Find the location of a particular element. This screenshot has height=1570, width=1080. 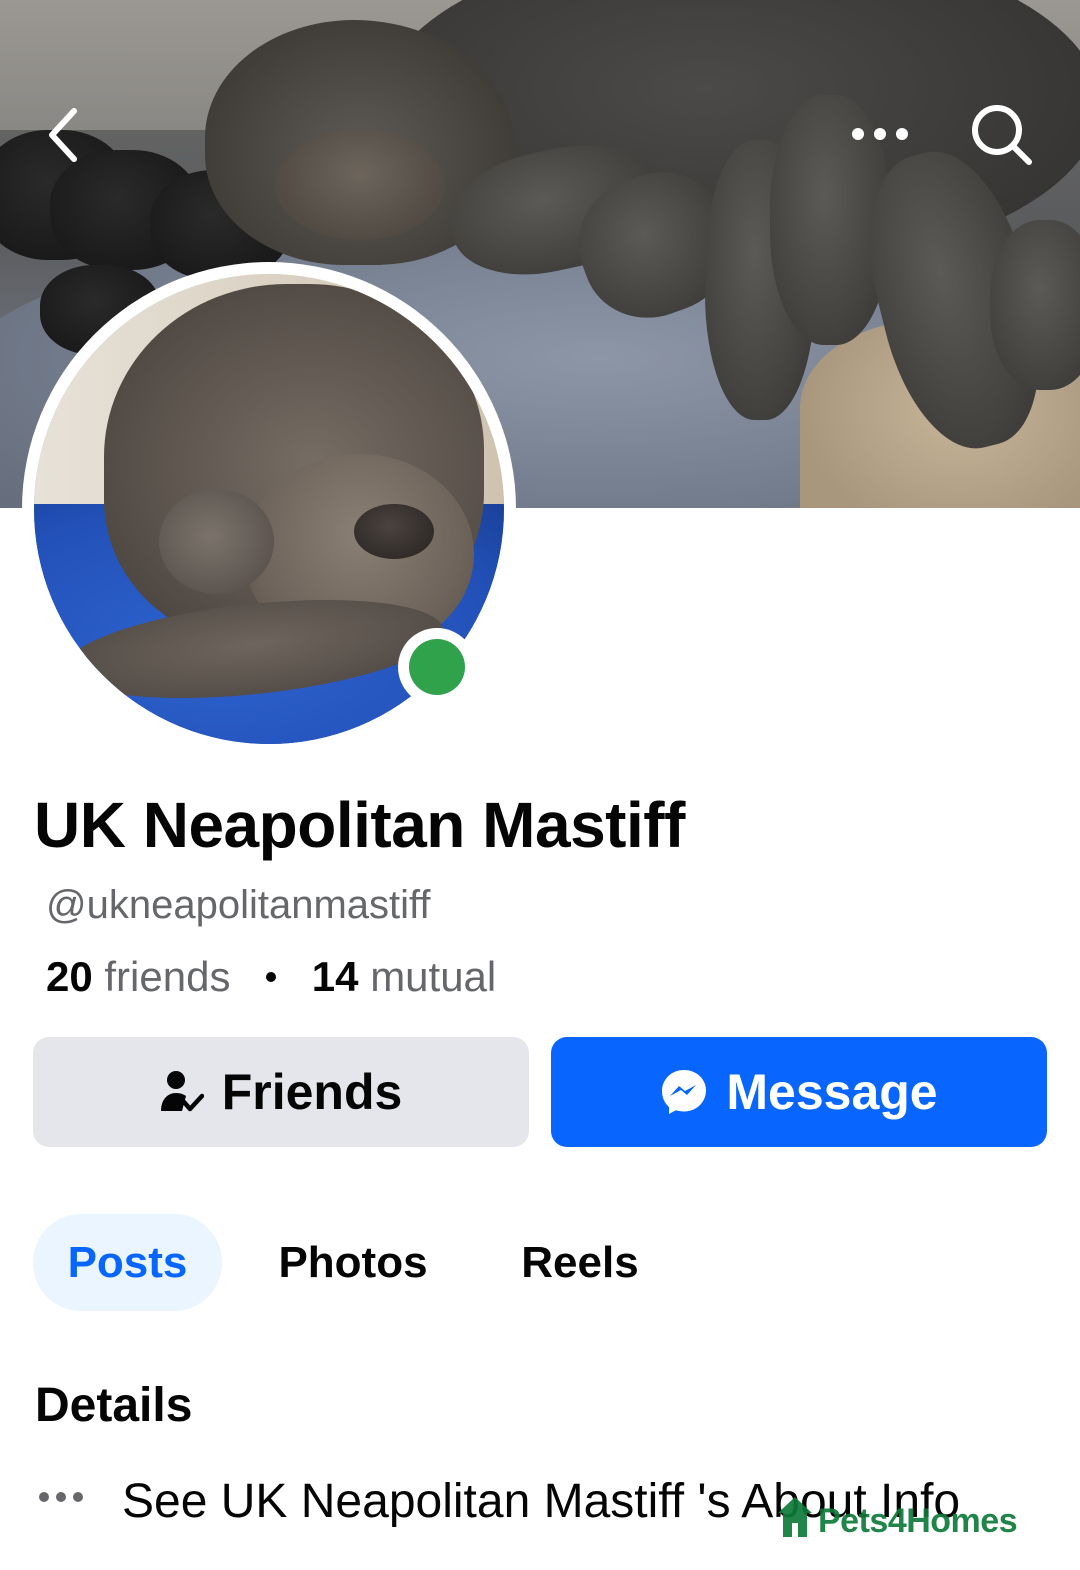

chevron-left-icon is located at coordinates (64, 135).